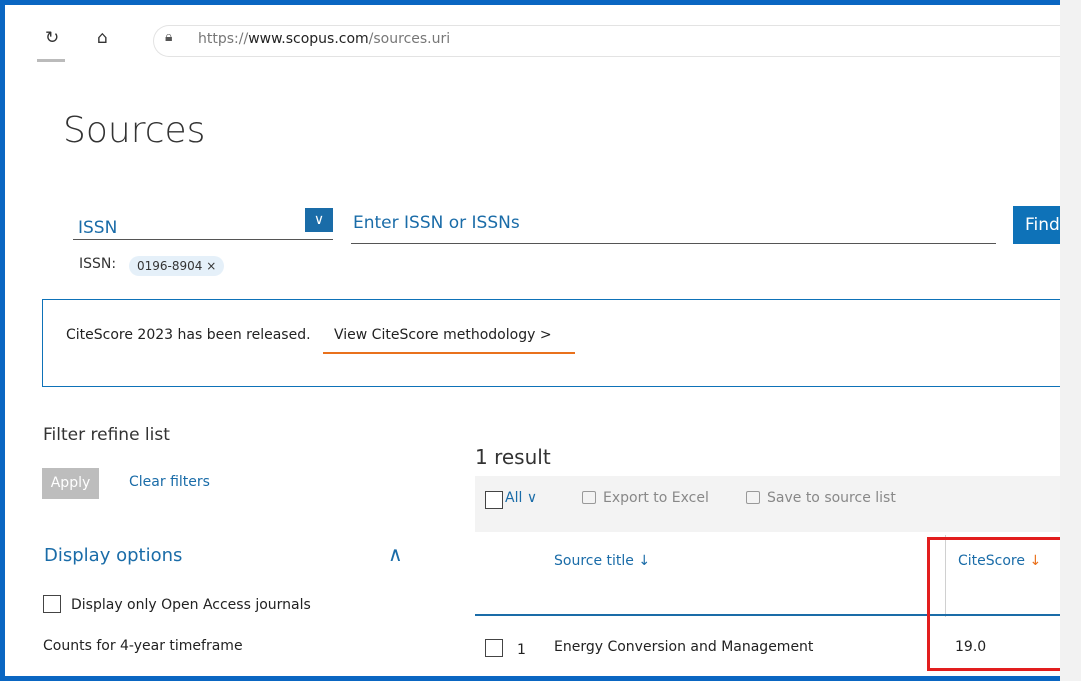 The width and height of the screenshot is (1081, 681). Describe the element at coordinates (113, 555) in the screenshot. I see `display-options-toggle: Display options` at that location.